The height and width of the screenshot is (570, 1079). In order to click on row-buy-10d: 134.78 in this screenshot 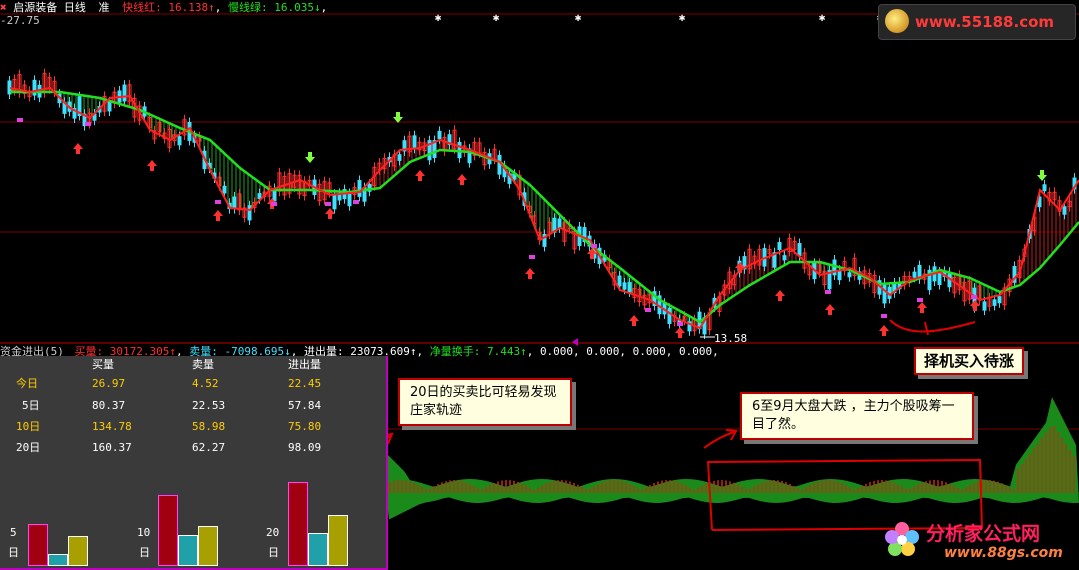, I will do `click(112, 426)`.